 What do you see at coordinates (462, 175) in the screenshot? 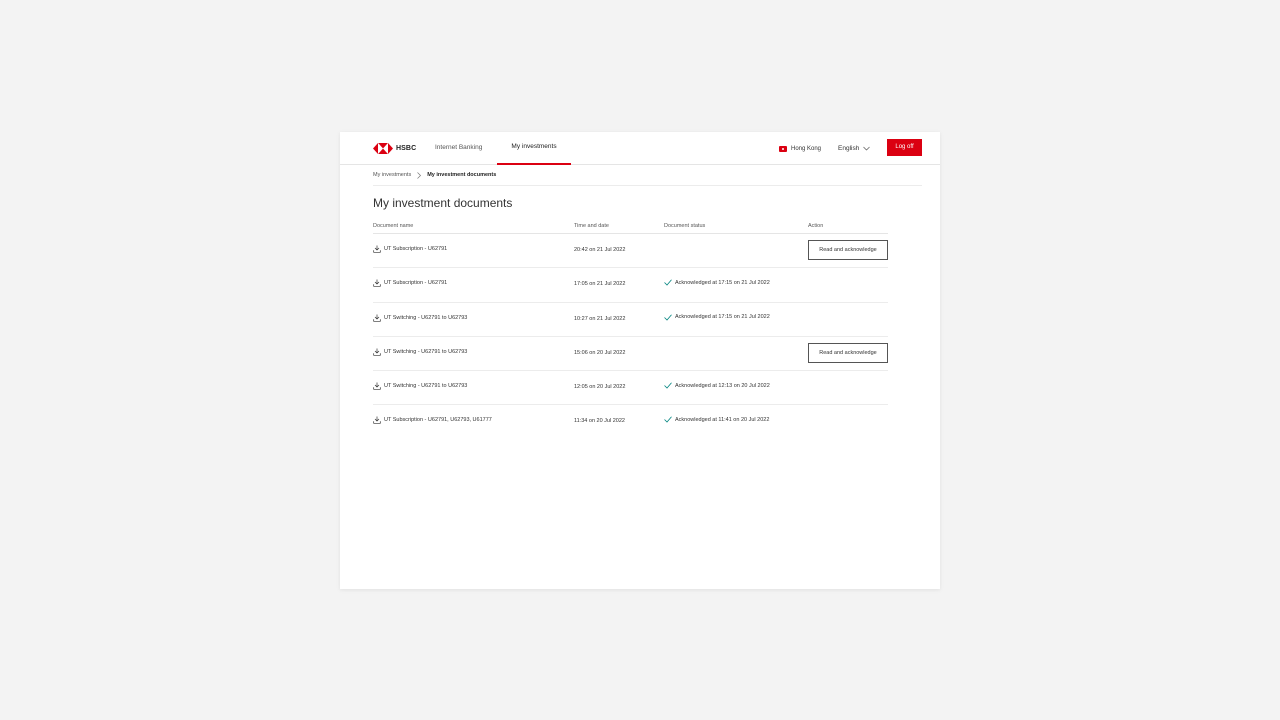
I see `breadcrumb-current: My investment documents` at bounding box center [462, 175].